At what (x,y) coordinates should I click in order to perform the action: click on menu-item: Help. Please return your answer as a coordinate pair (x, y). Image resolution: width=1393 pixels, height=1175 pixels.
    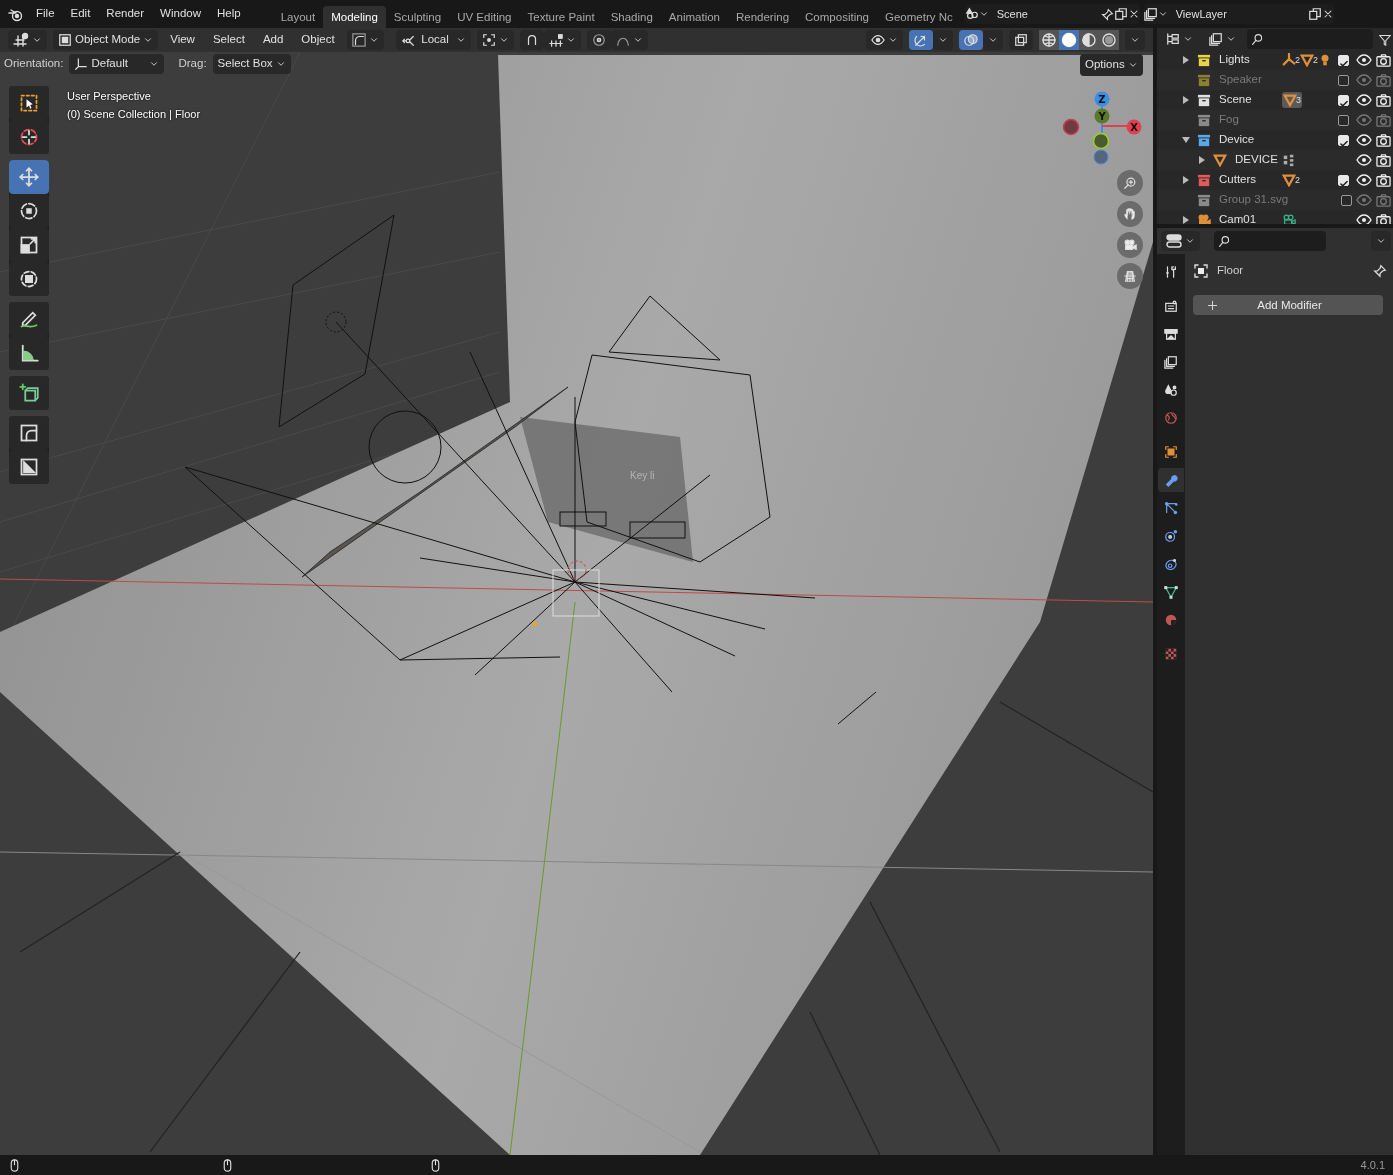
    Looking at the image, I should click on (229, 14).